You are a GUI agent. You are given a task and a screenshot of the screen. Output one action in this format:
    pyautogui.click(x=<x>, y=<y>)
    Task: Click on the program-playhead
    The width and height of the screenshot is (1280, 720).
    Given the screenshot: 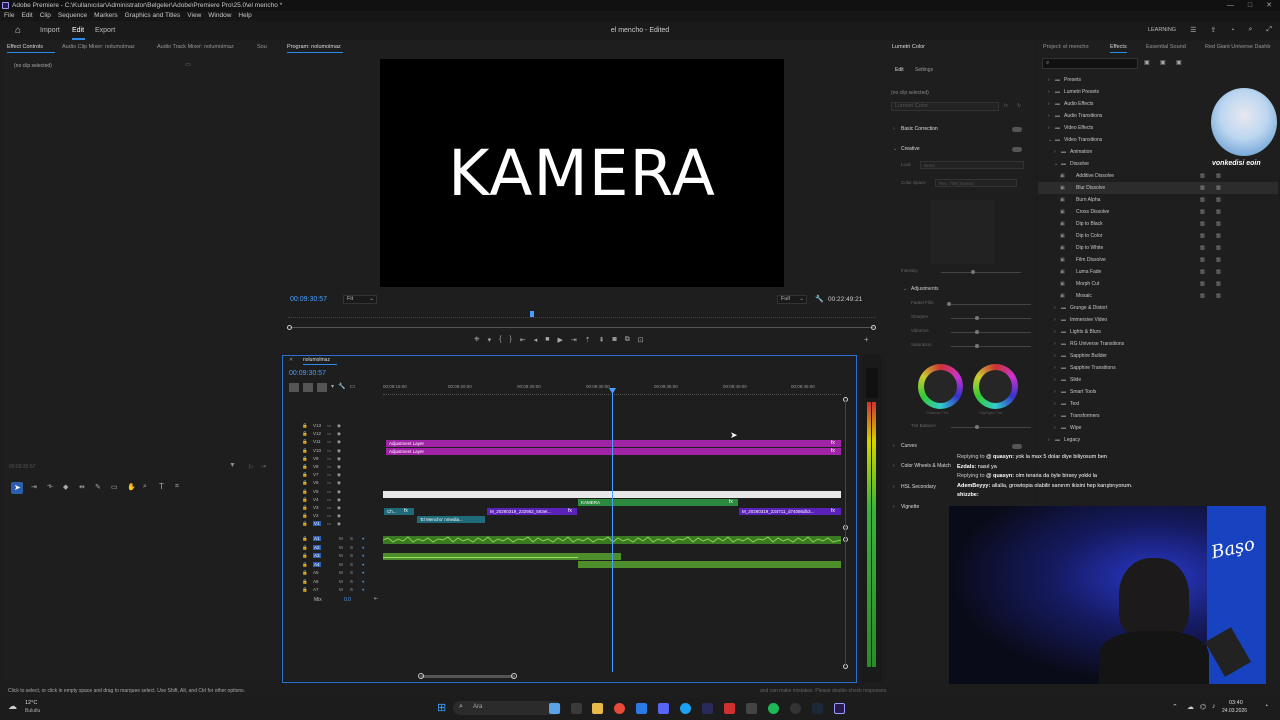 What is the action you would take?
    pyautogui.click(x=532, y=314)
    